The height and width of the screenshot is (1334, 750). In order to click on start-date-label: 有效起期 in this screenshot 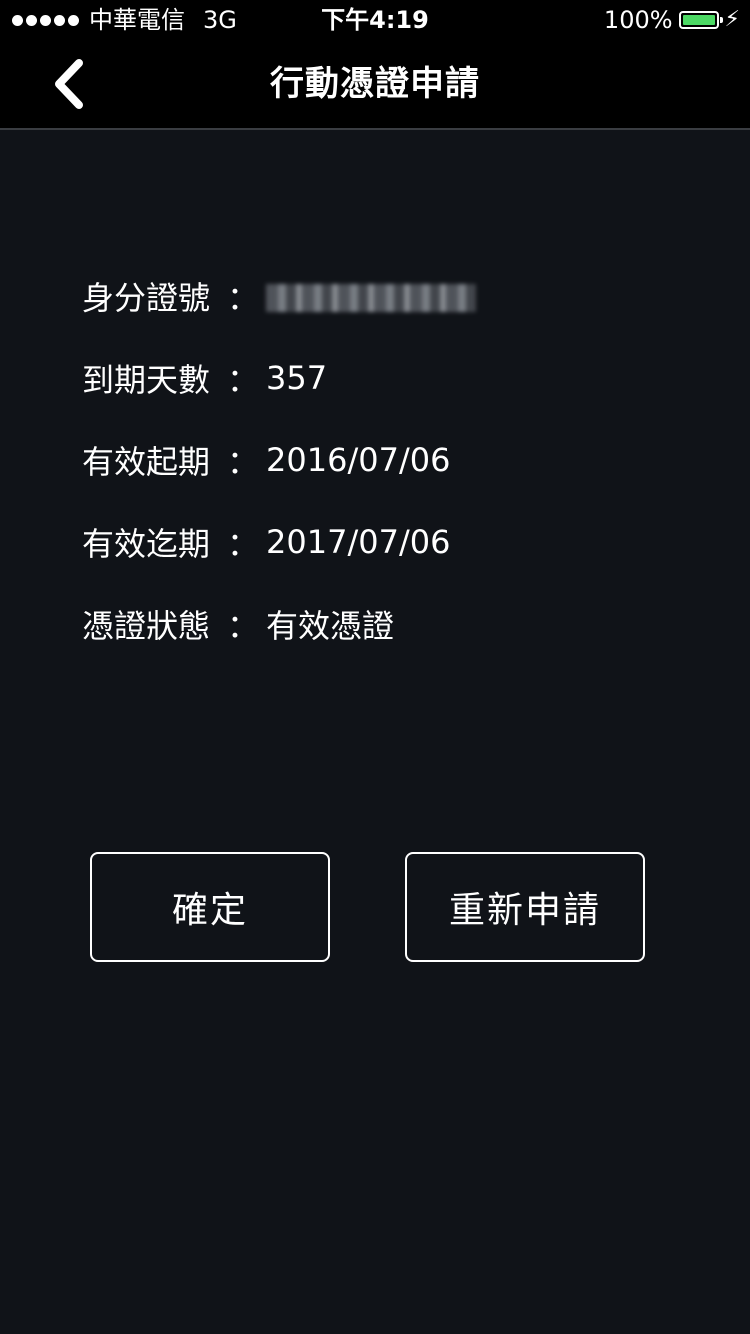, I will do `click(146, 462)`.